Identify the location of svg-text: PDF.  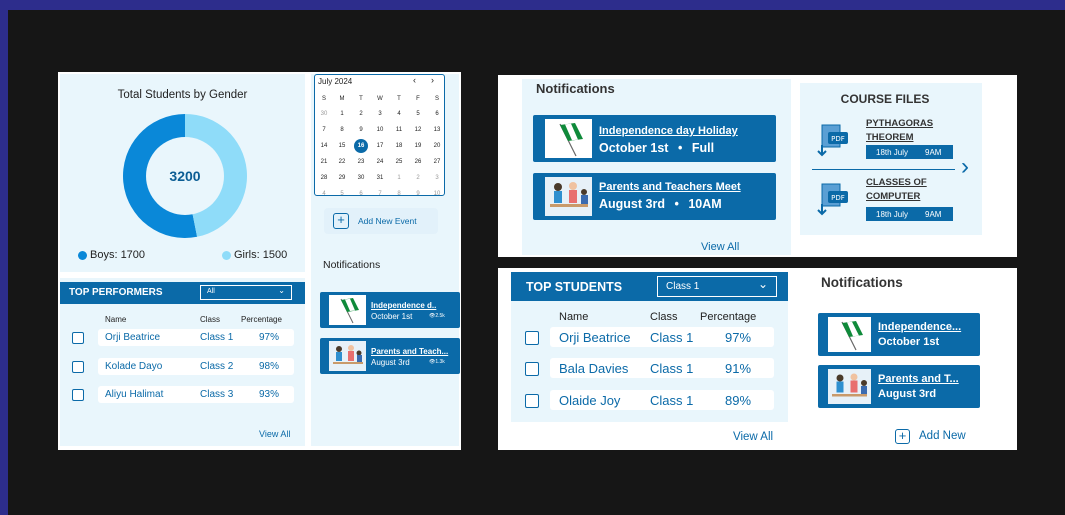
(838, 139).